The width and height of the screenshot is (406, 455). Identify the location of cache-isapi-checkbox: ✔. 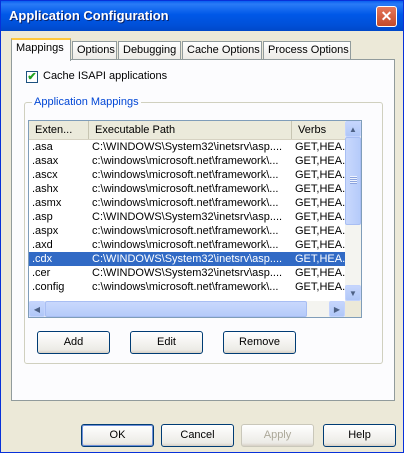
(32, 77).